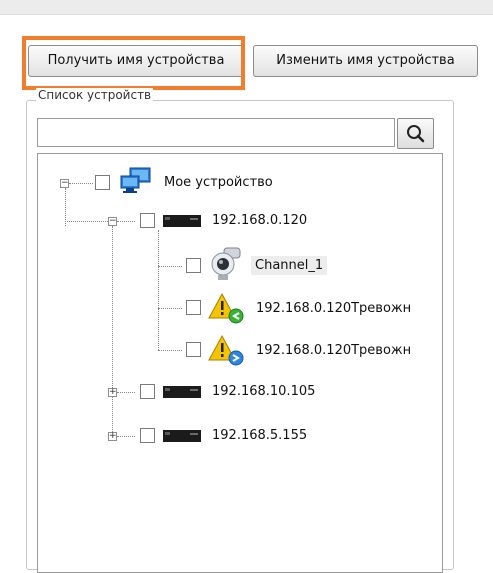 The image size is (493, 573). I want to click on root-checkbox, so click(102, 182).